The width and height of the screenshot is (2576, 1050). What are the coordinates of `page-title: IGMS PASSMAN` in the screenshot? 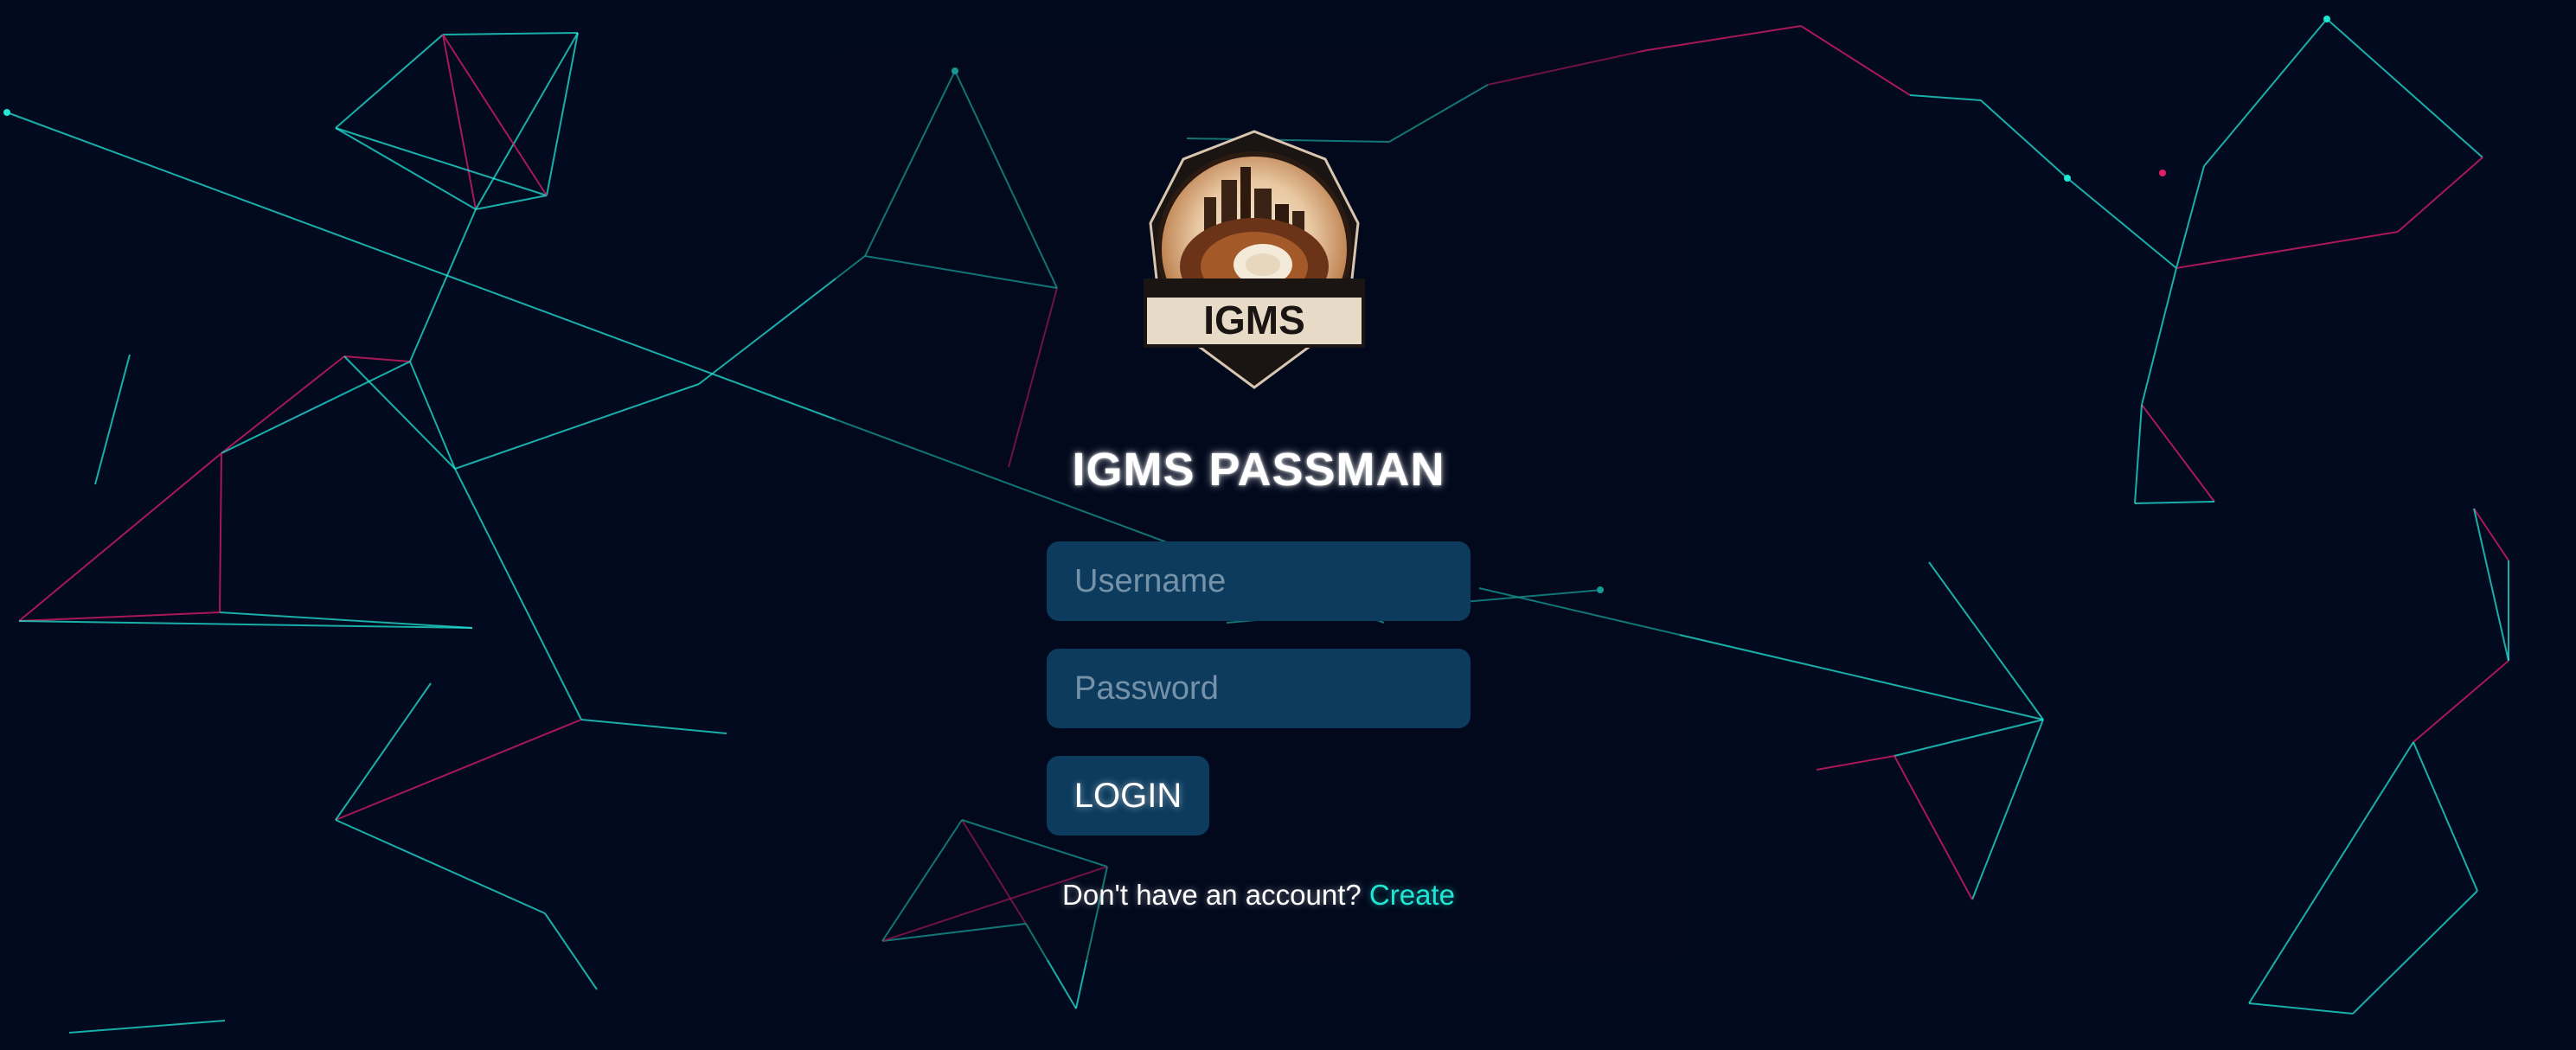 It's located at (1258, 470).